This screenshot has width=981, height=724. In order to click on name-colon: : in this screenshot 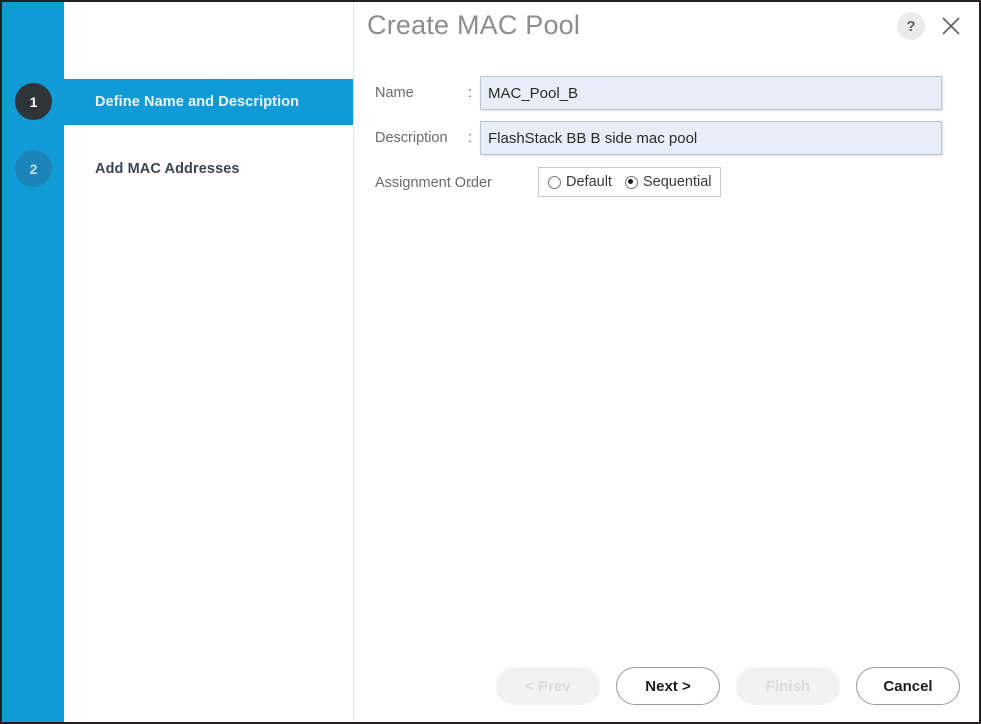, I will do `click(470, 93)`.